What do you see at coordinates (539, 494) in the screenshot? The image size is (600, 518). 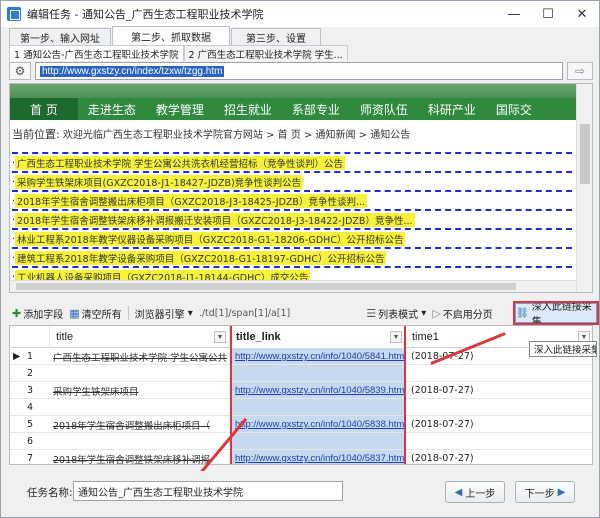 I see `next-step-label: 下一步` at bounding box center [539, 494].